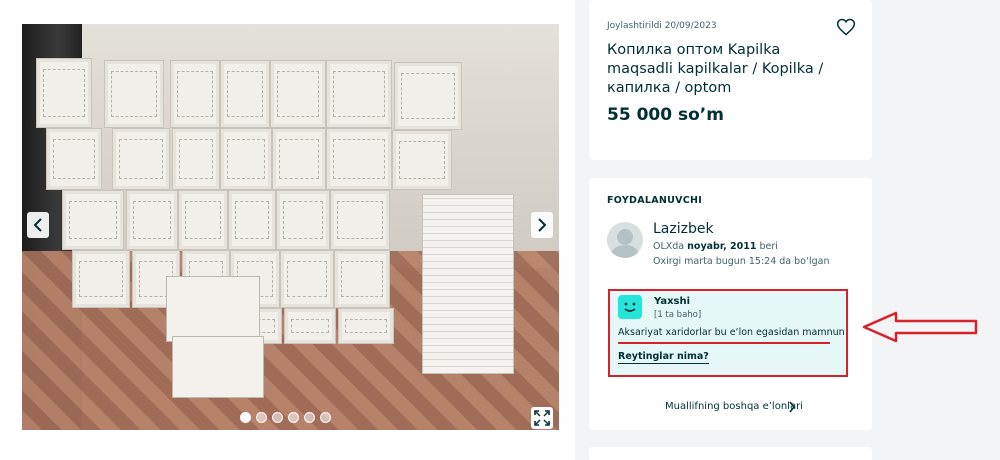 The image size is (1000, 460). I want to click on next-image-button, so click(542, 225).